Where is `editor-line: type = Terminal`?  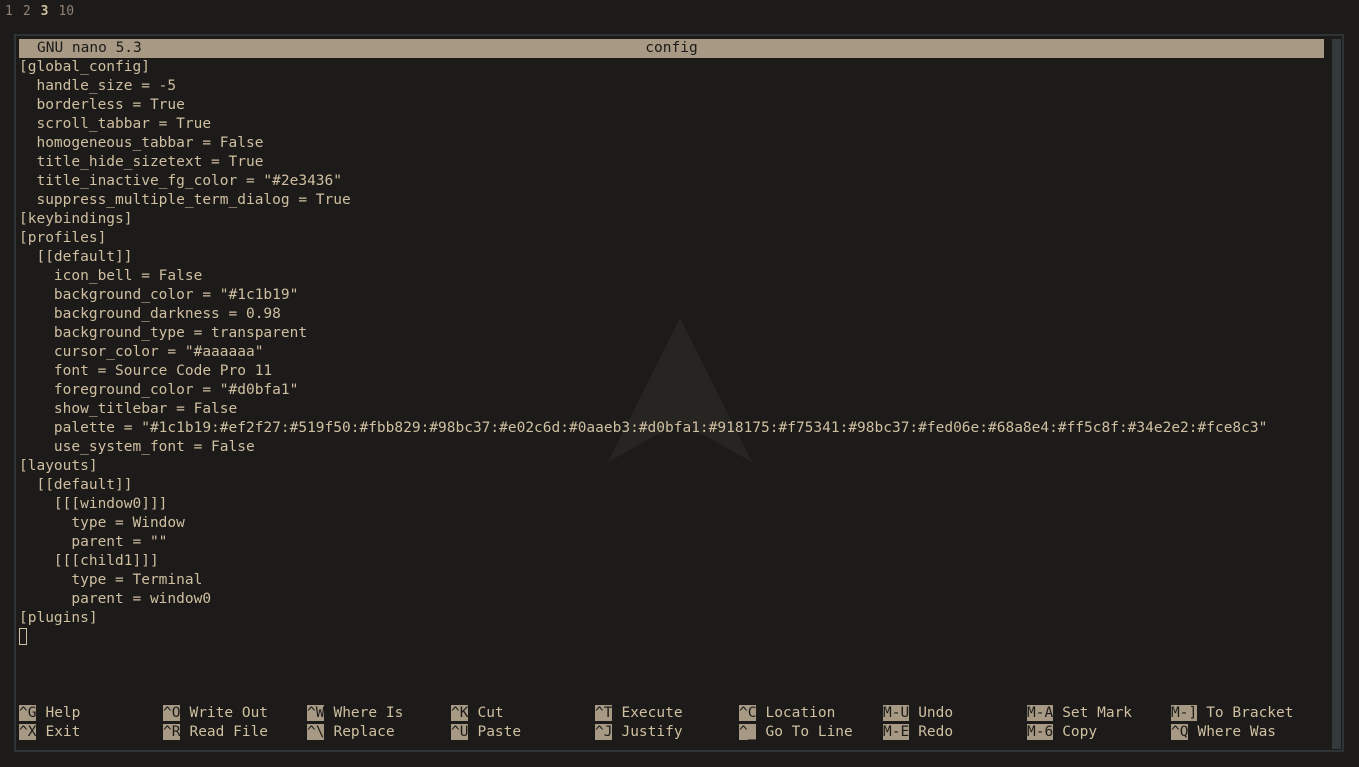
editor-line: type = Terminal is located at coordinates (111, 580).